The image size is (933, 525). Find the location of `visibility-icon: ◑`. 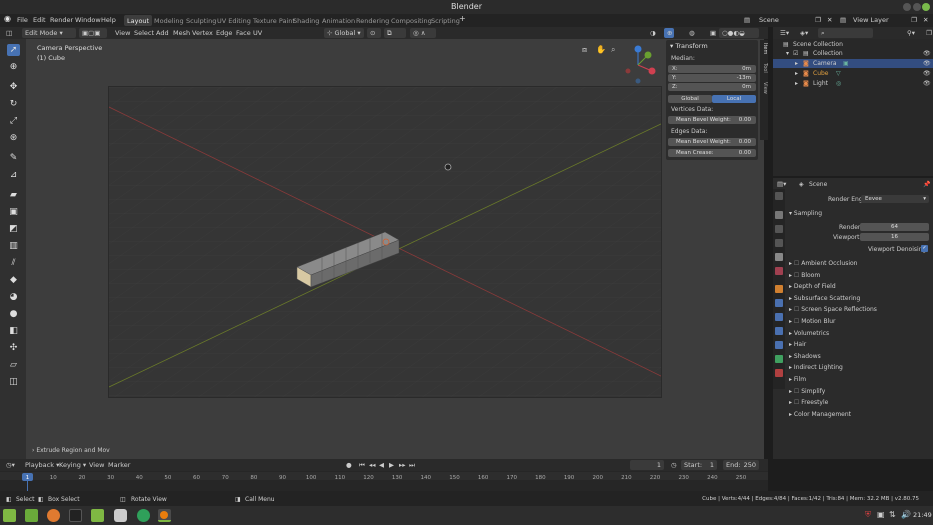

visibility-icon: ◑ is located at coordinates (653, 33).